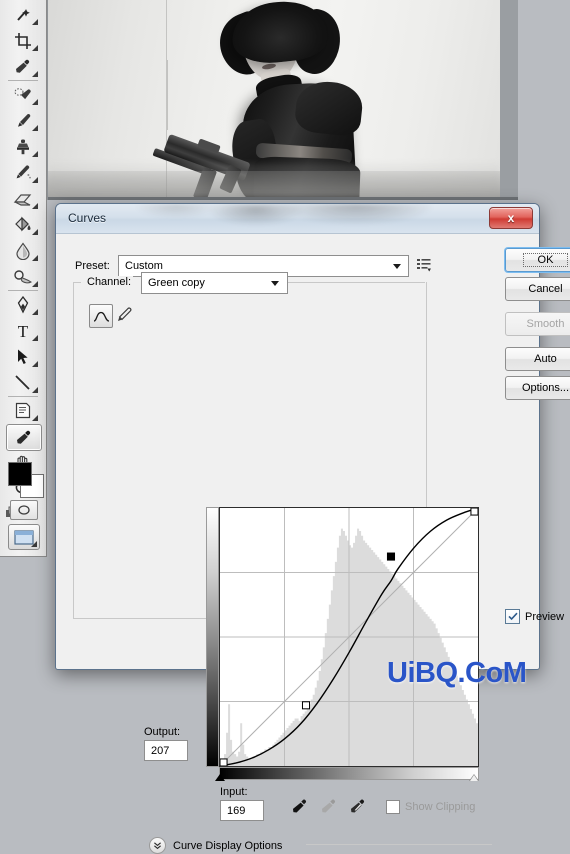 Image resolution: width=570 pixels, height=854 pixels. I want to click on draw-curve-pencil-tool, so click(123, 315).